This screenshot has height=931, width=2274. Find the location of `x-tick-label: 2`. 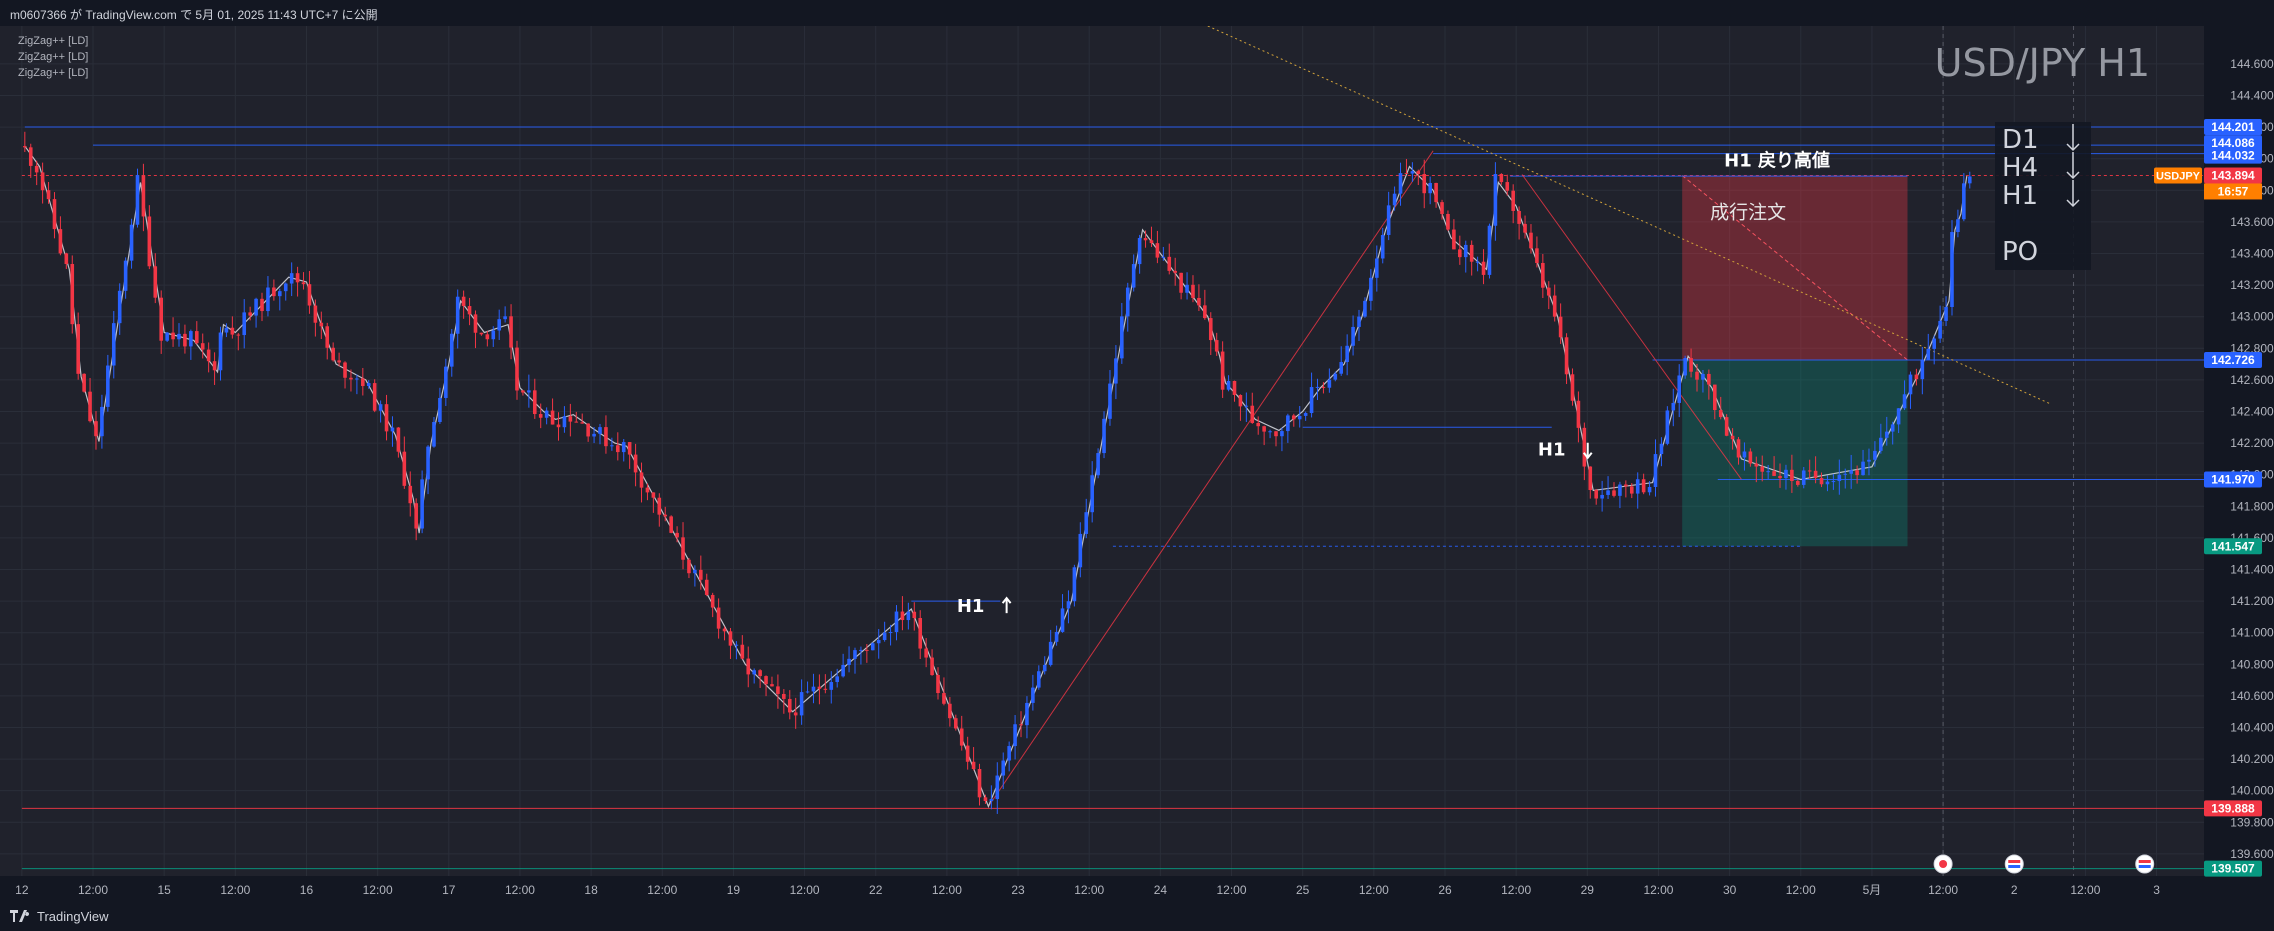

x-tick-label: 2 is located at coordinates (2014, 890).